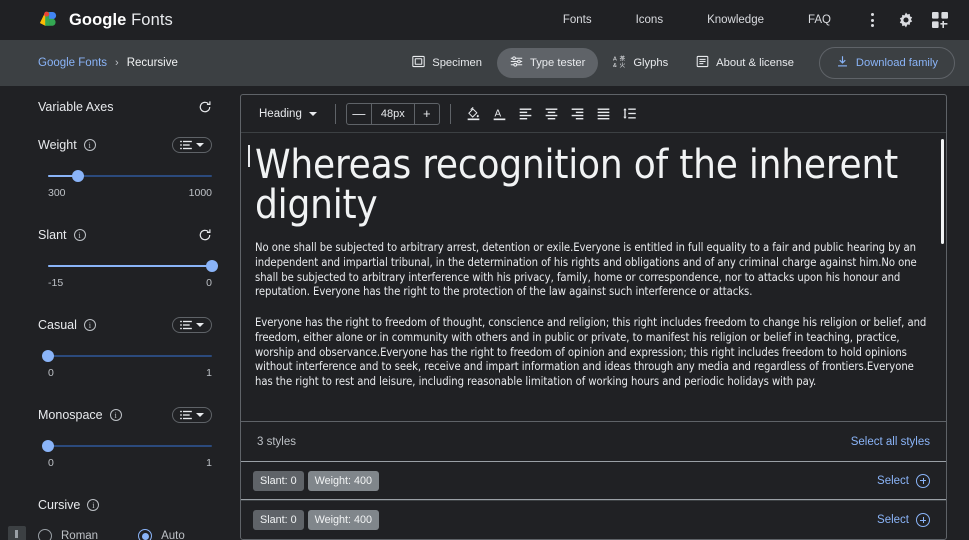 The height and width of the screenshot is (540, 969). What do you see at coordinates (130, 356) in the screenshot?
I see `axis-casual-track` at bounding box center [130, 356].